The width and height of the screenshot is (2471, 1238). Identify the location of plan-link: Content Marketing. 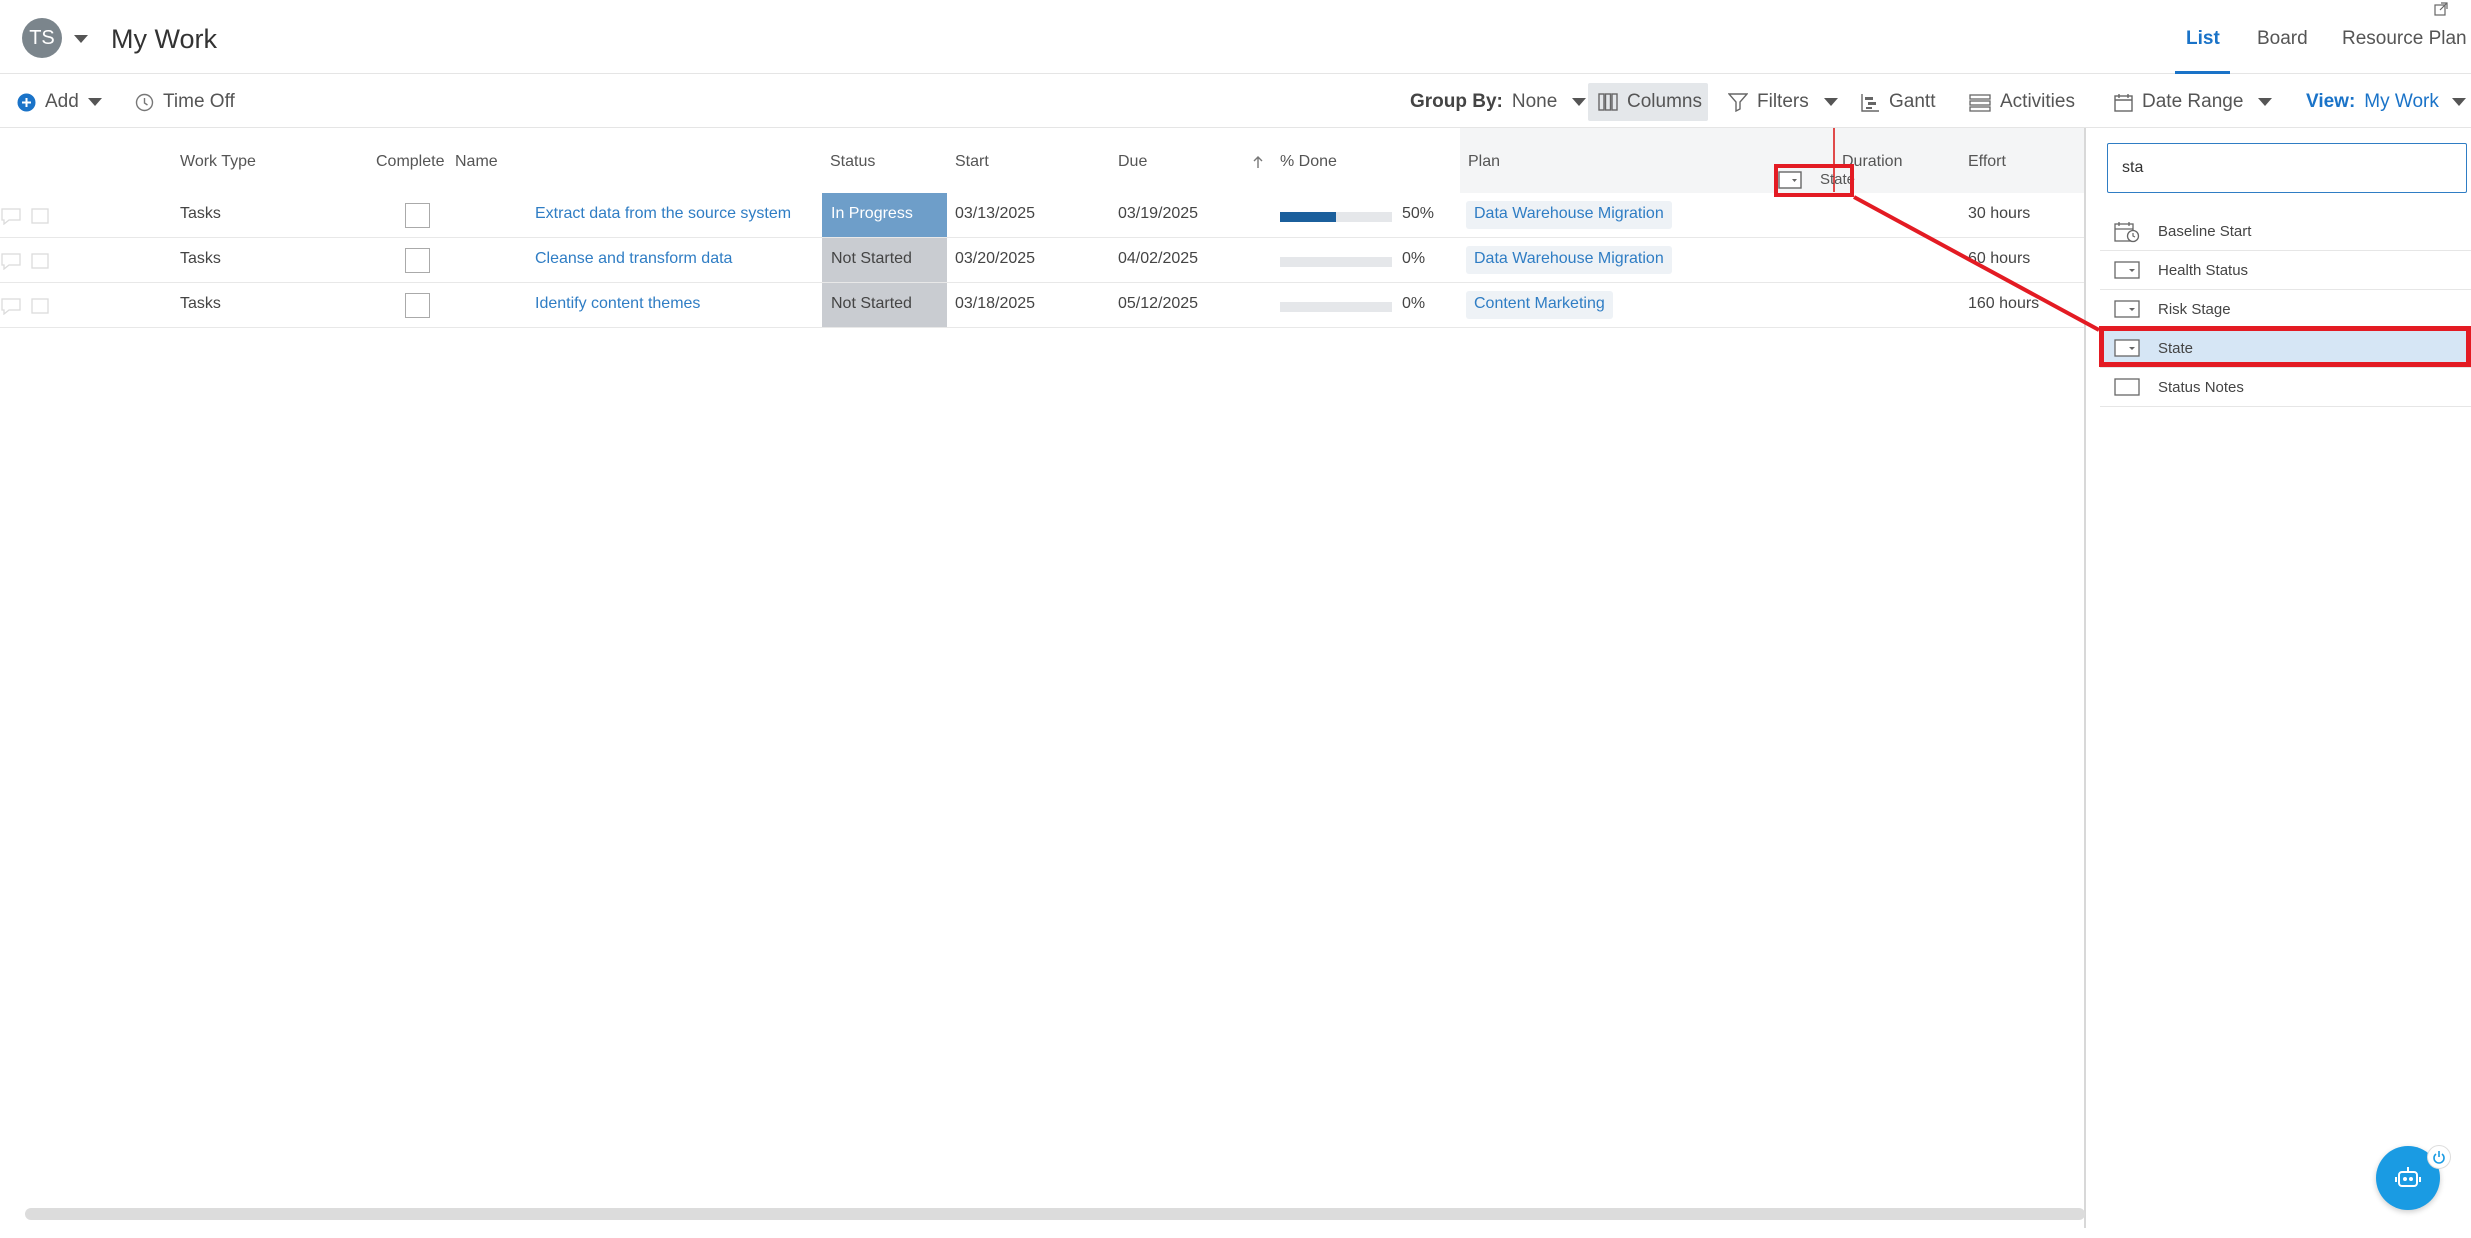
(1539, 305).